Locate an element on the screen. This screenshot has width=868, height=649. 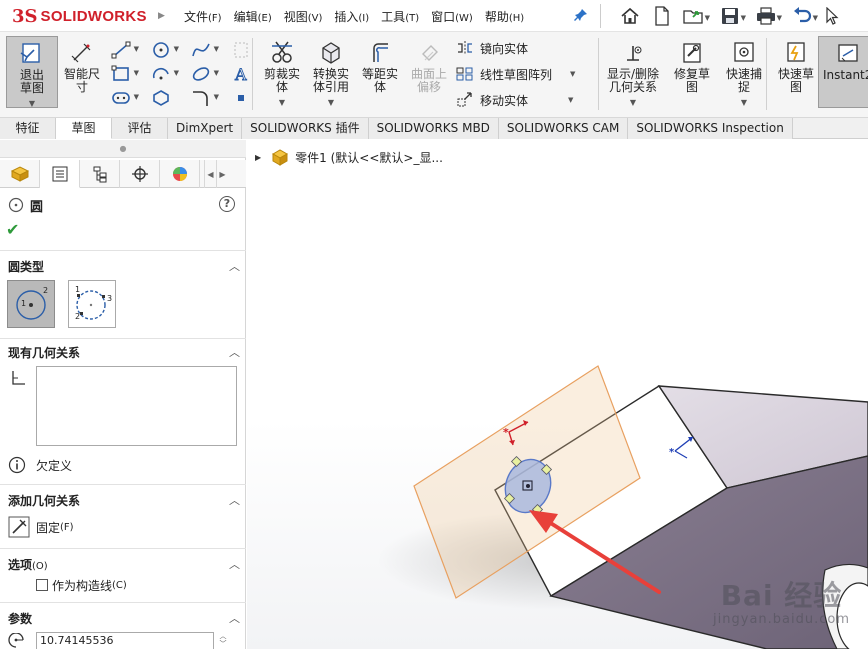
tab-solidworks-inspection: SOLIDWORKS Inspection is located at coordinates (710, 128).